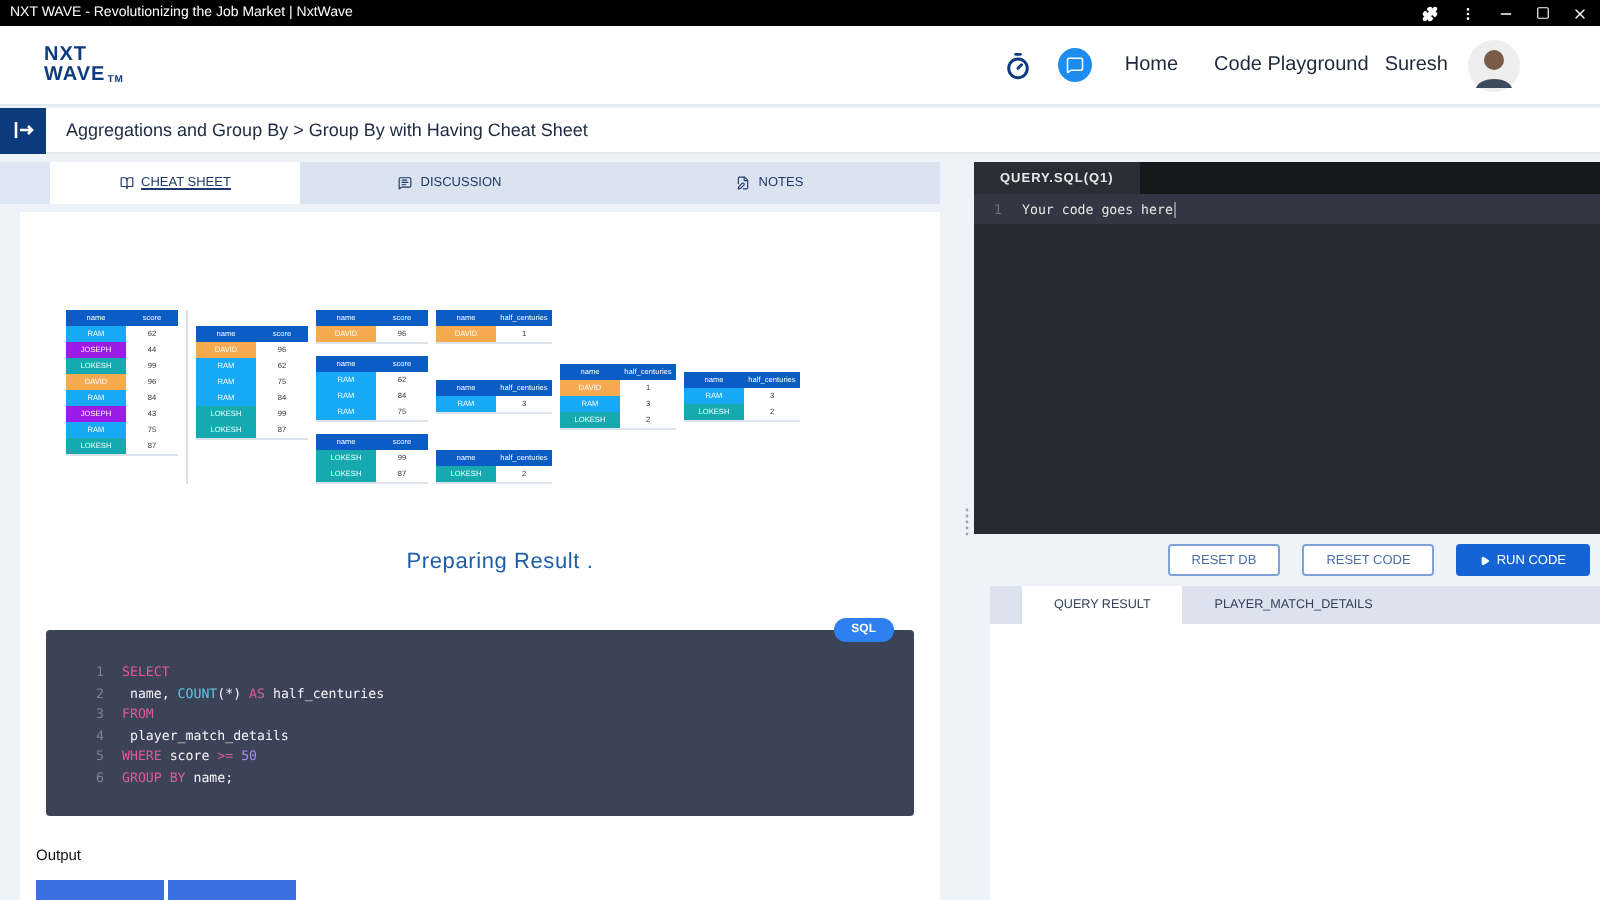  I want to click on status-text: Preparing Result ., so click(500, 562).